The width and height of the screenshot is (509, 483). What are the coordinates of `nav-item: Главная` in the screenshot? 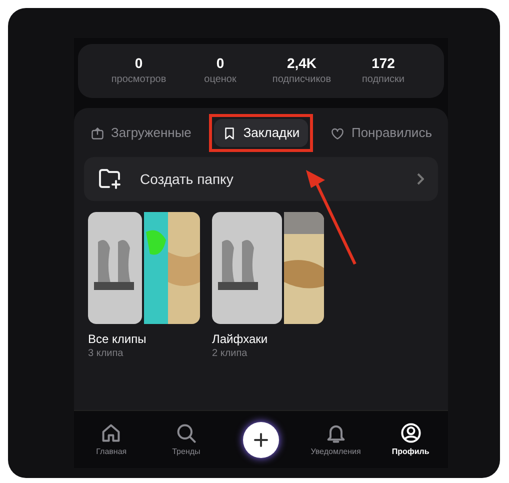 It's located at (111, 439).